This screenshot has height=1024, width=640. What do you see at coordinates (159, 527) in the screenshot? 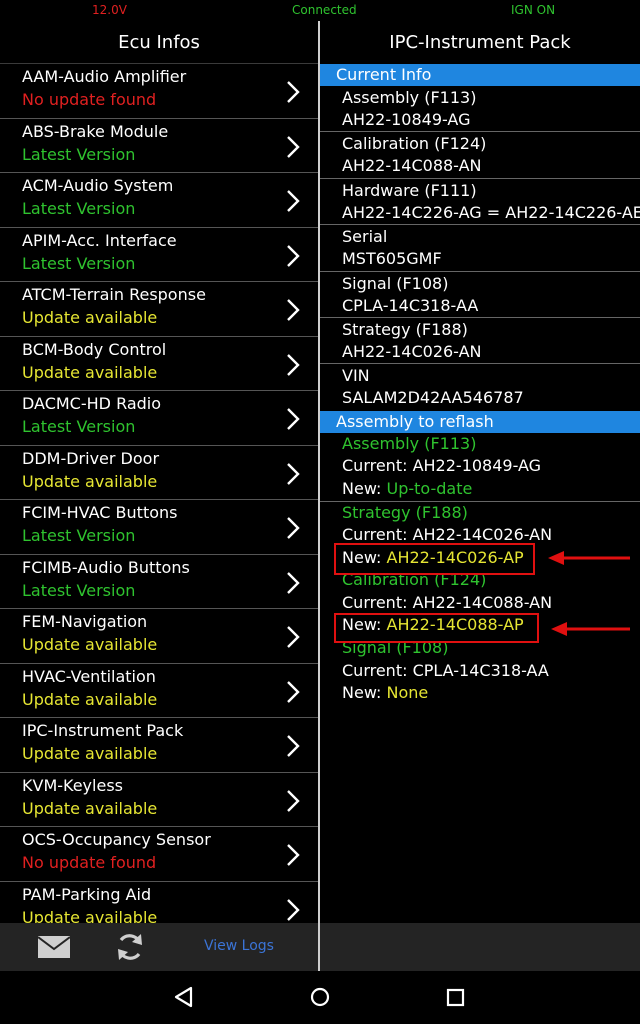
I see `ecu-item: FCIM-HVAC Buttons Latest Version` at bounding box center [159, 527].